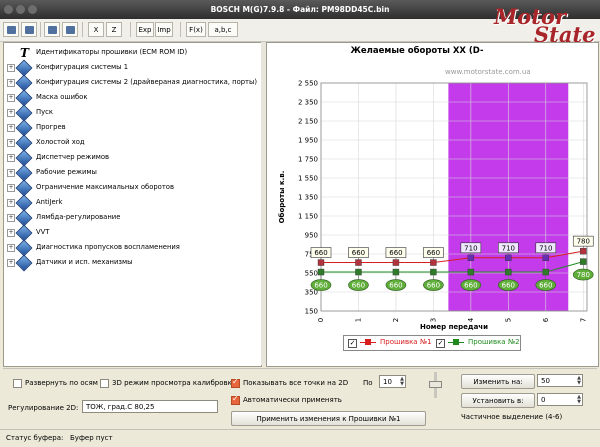  Describe the element at coordinates (96, 29) in the screenshot. I see `x-button: X` at that location.